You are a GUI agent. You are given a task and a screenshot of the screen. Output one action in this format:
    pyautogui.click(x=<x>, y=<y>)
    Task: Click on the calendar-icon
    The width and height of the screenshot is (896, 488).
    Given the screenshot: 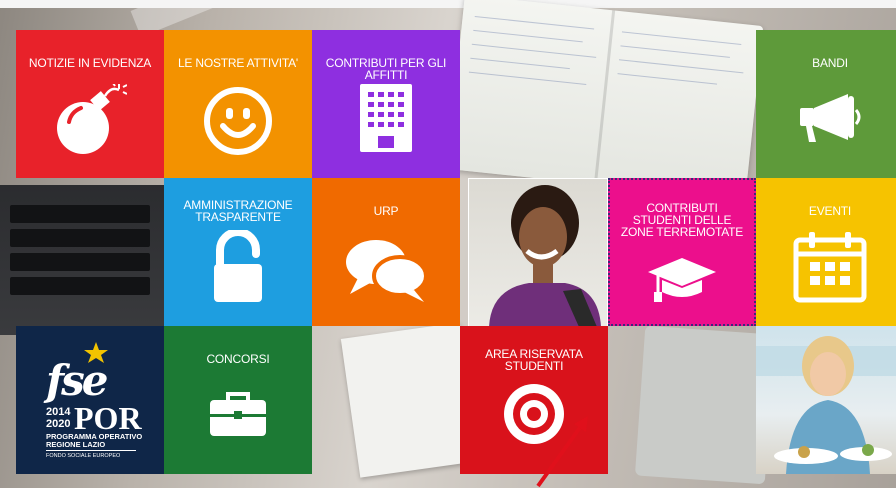 What is the action you would take?
    pyautogui.click(x=830, y=267)
    